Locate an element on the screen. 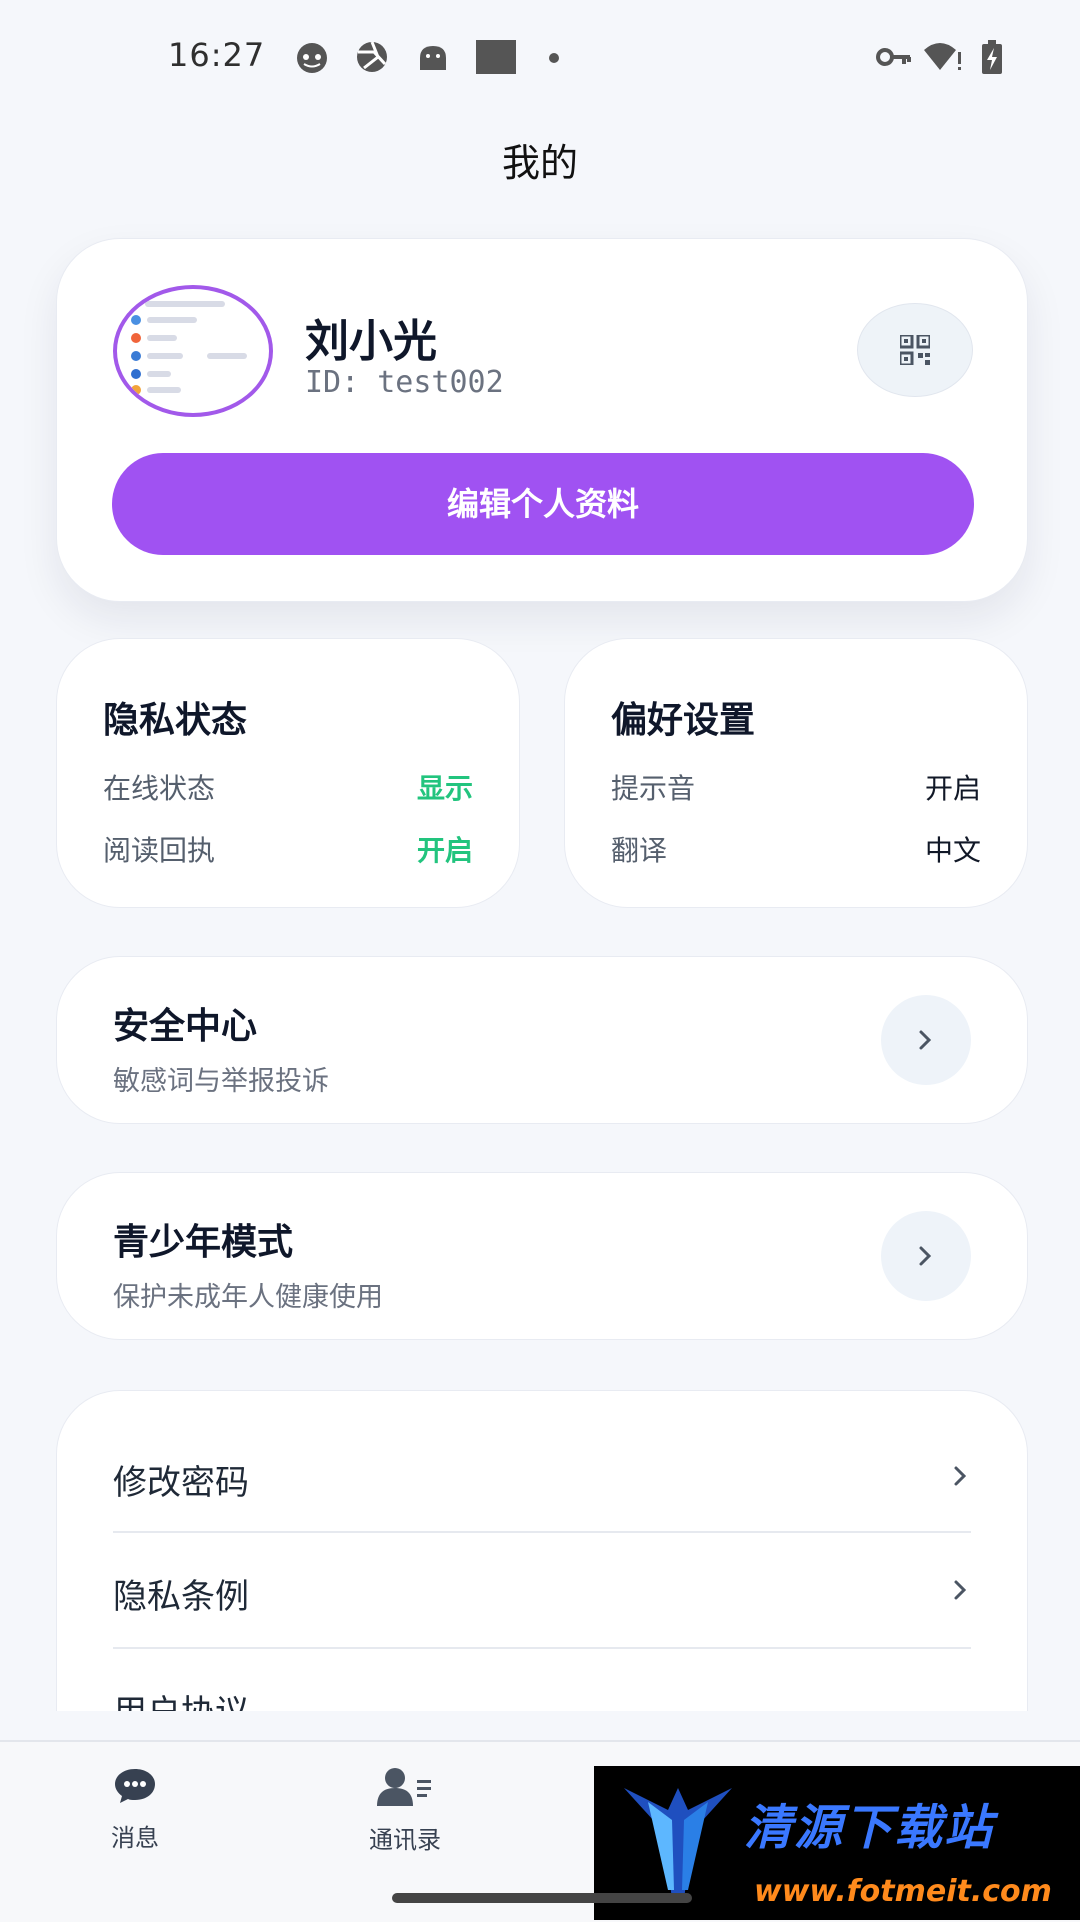 This screenshot has height=1922, width=1080. youth-mode-title: 青少年模式 is located at coordinates (203, 1242).